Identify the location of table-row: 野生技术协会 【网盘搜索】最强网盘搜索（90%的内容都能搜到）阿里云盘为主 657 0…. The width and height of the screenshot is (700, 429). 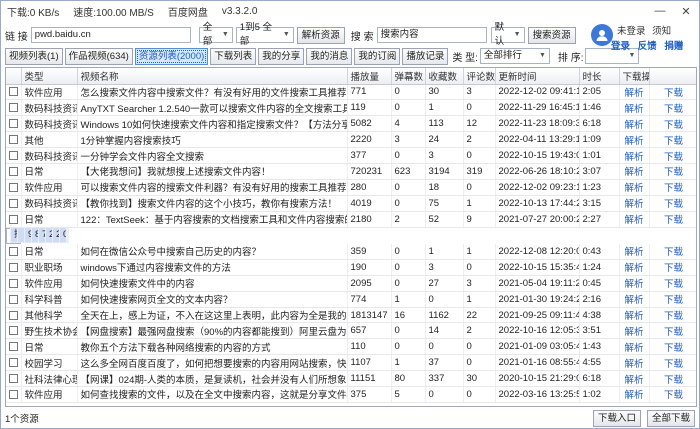
(351, 331).